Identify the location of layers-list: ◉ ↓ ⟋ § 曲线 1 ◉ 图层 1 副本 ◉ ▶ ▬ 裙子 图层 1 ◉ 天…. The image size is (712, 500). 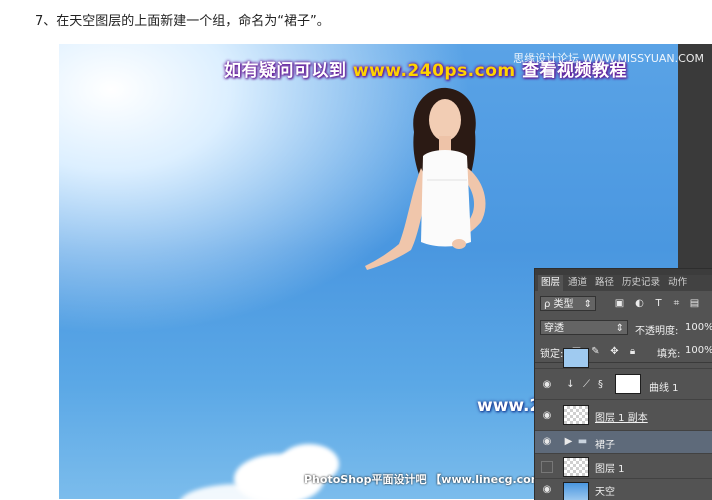
(623, 424).